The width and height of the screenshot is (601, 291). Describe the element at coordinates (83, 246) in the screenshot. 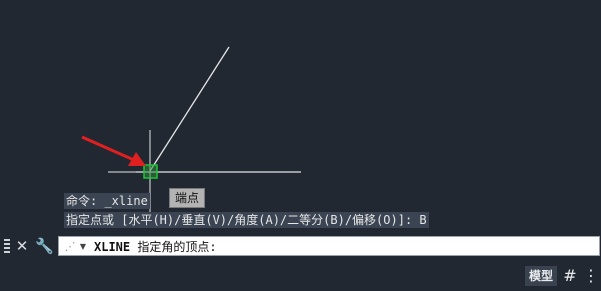

I see `chevron-down-icon: ▼` at that location.